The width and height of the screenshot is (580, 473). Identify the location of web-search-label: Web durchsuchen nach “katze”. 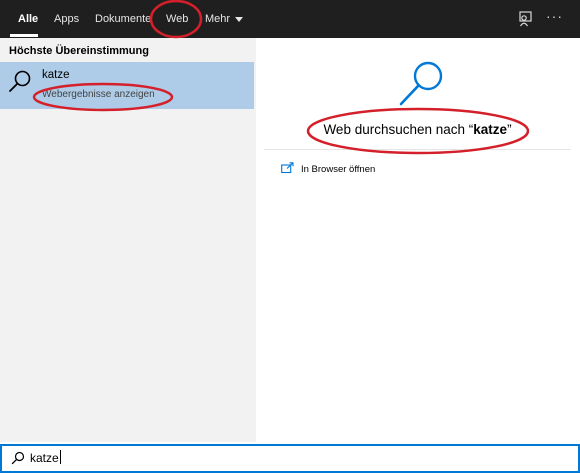
(417, 129).